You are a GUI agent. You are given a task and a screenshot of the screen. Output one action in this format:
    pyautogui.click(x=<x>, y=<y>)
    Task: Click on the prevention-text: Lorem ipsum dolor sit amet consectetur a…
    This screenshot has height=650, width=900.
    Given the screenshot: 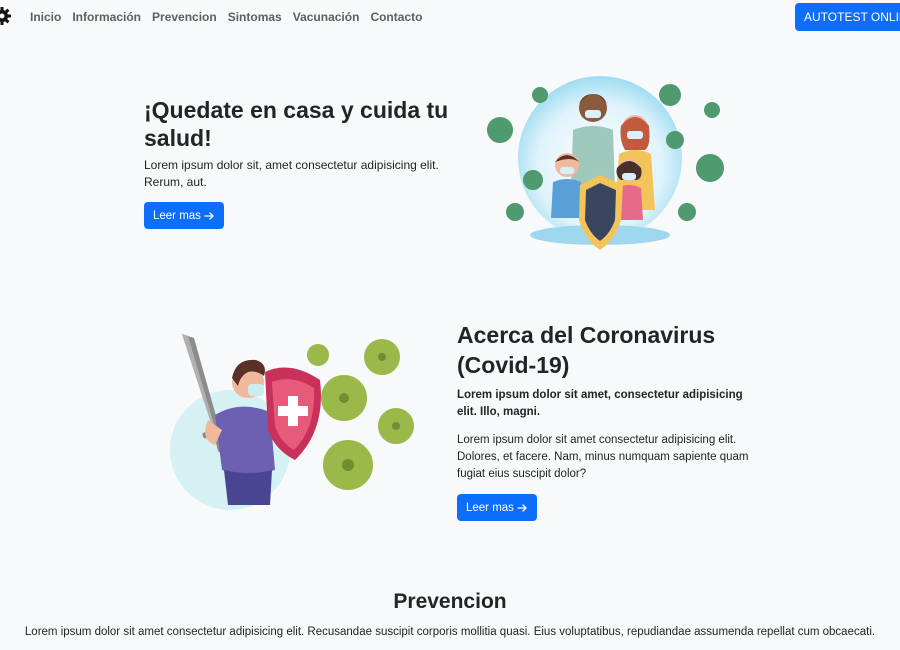 What is the action you would take?
    pyautogui.click(x=450, y=632)
    